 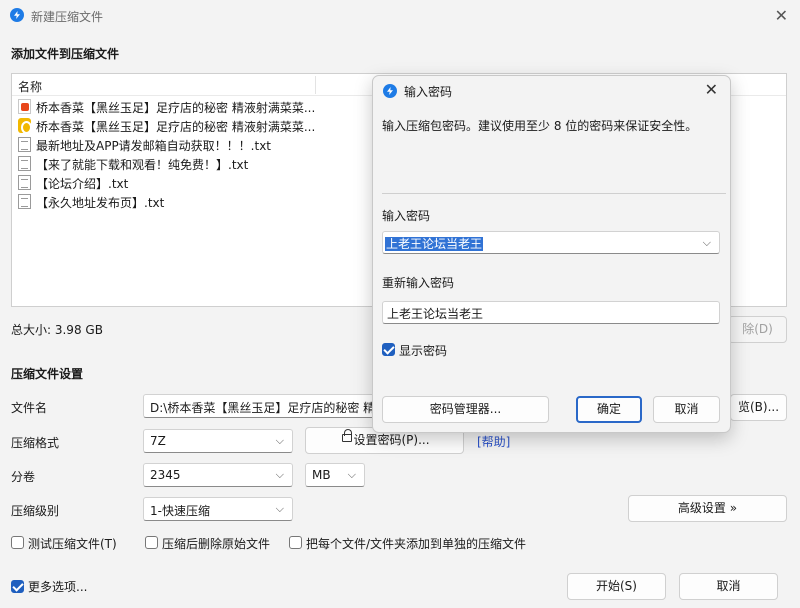 What do you see at coordinates (435, 314) in the screenshot?
I see `repeat-password-value: 上老王论坛当老王` at bounding box center [435, 314].